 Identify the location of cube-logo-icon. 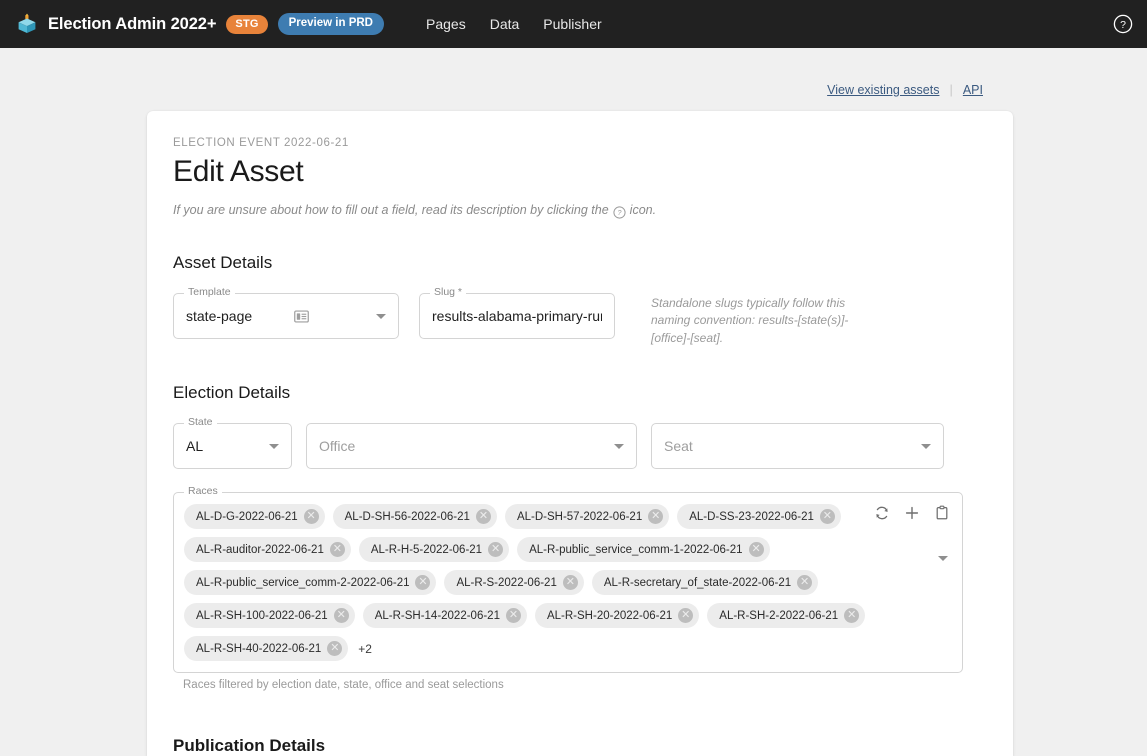
(27, 24).